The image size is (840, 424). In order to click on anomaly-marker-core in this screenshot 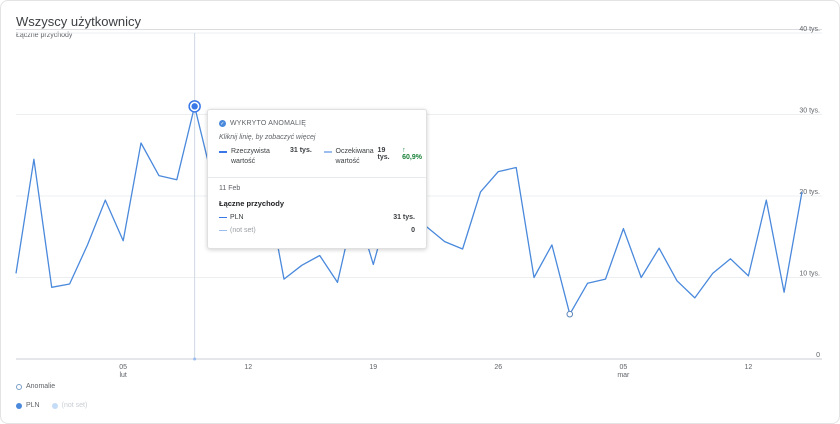, I will do `click(194, 106)`.